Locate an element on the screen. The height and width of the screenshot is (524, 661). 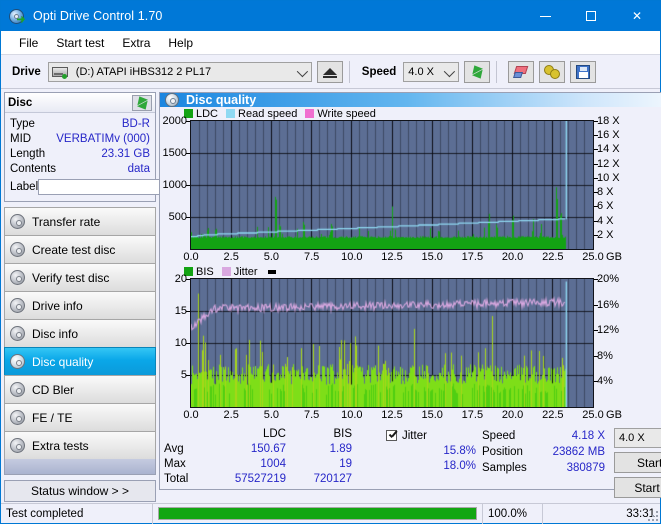
legend-item-write-speed: Write speed is located at coordinates (340, 114).